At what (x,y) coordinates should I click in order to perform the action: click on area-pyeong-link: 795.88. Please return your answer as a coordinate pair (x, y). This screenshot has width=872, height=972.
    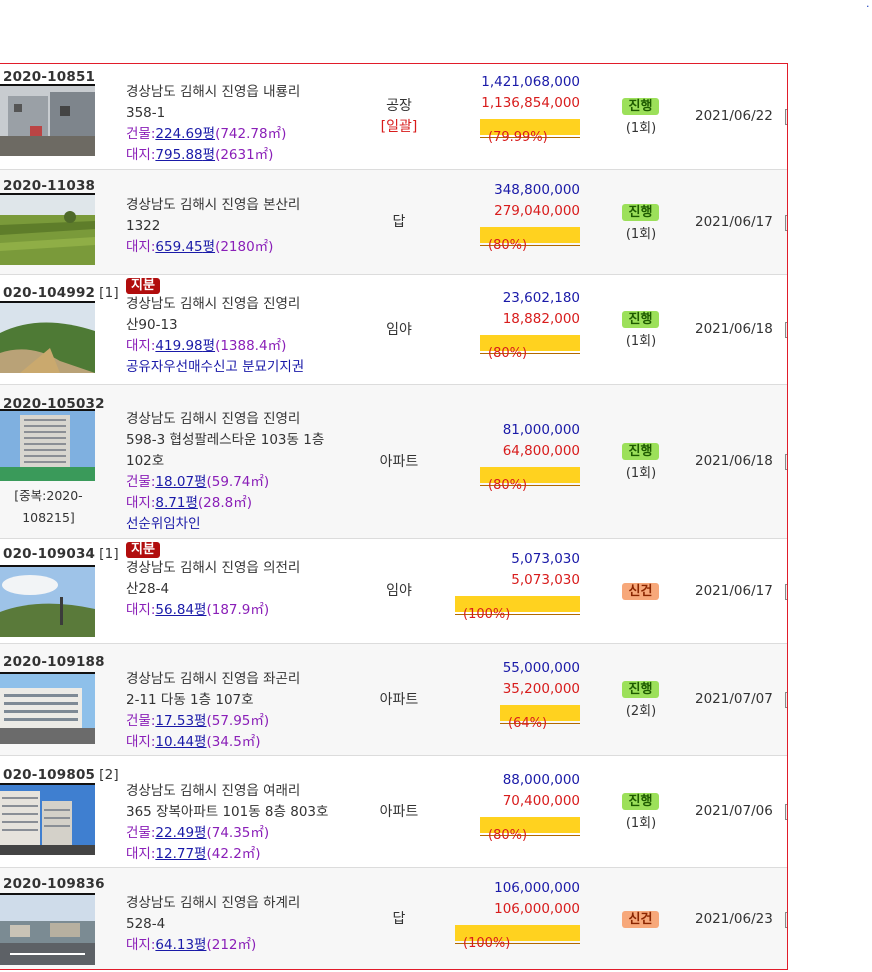
    Looking at the image, I should click on (178, 155).